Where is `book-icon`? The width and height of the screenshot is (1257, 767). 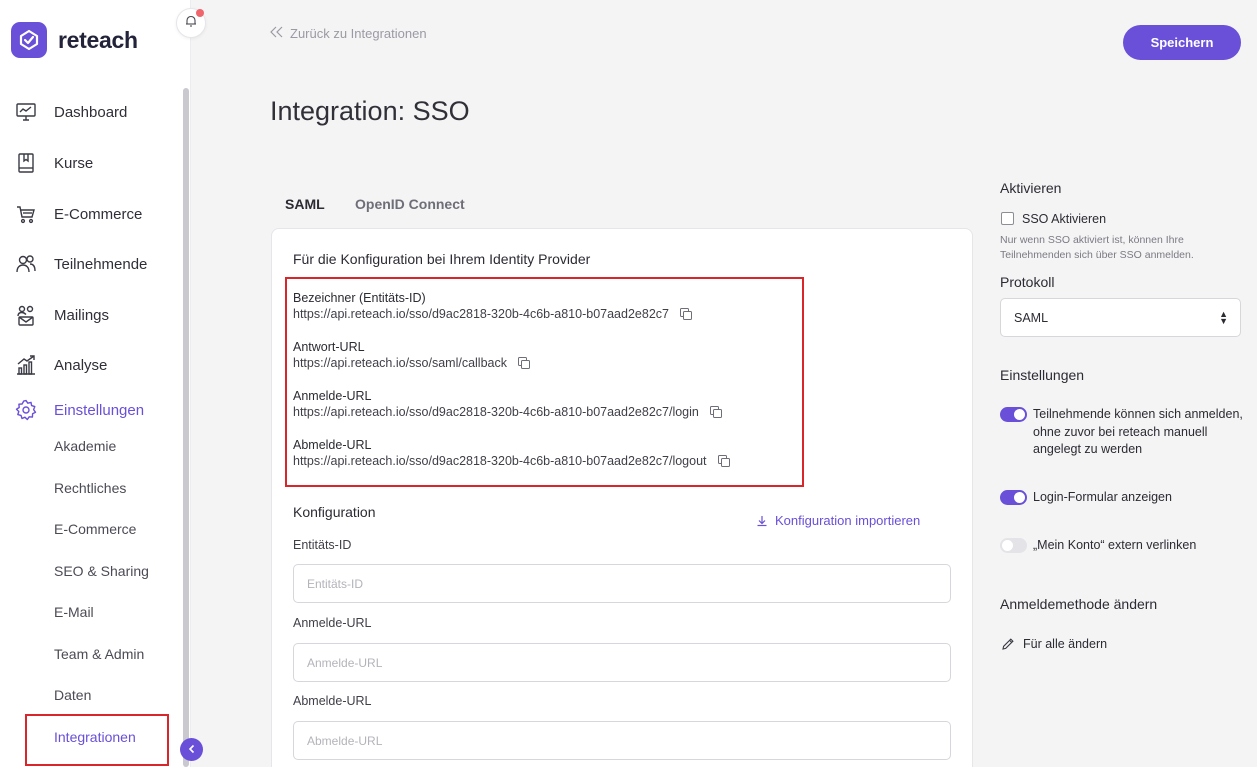
book-icon is located at coordinates (26, 163).